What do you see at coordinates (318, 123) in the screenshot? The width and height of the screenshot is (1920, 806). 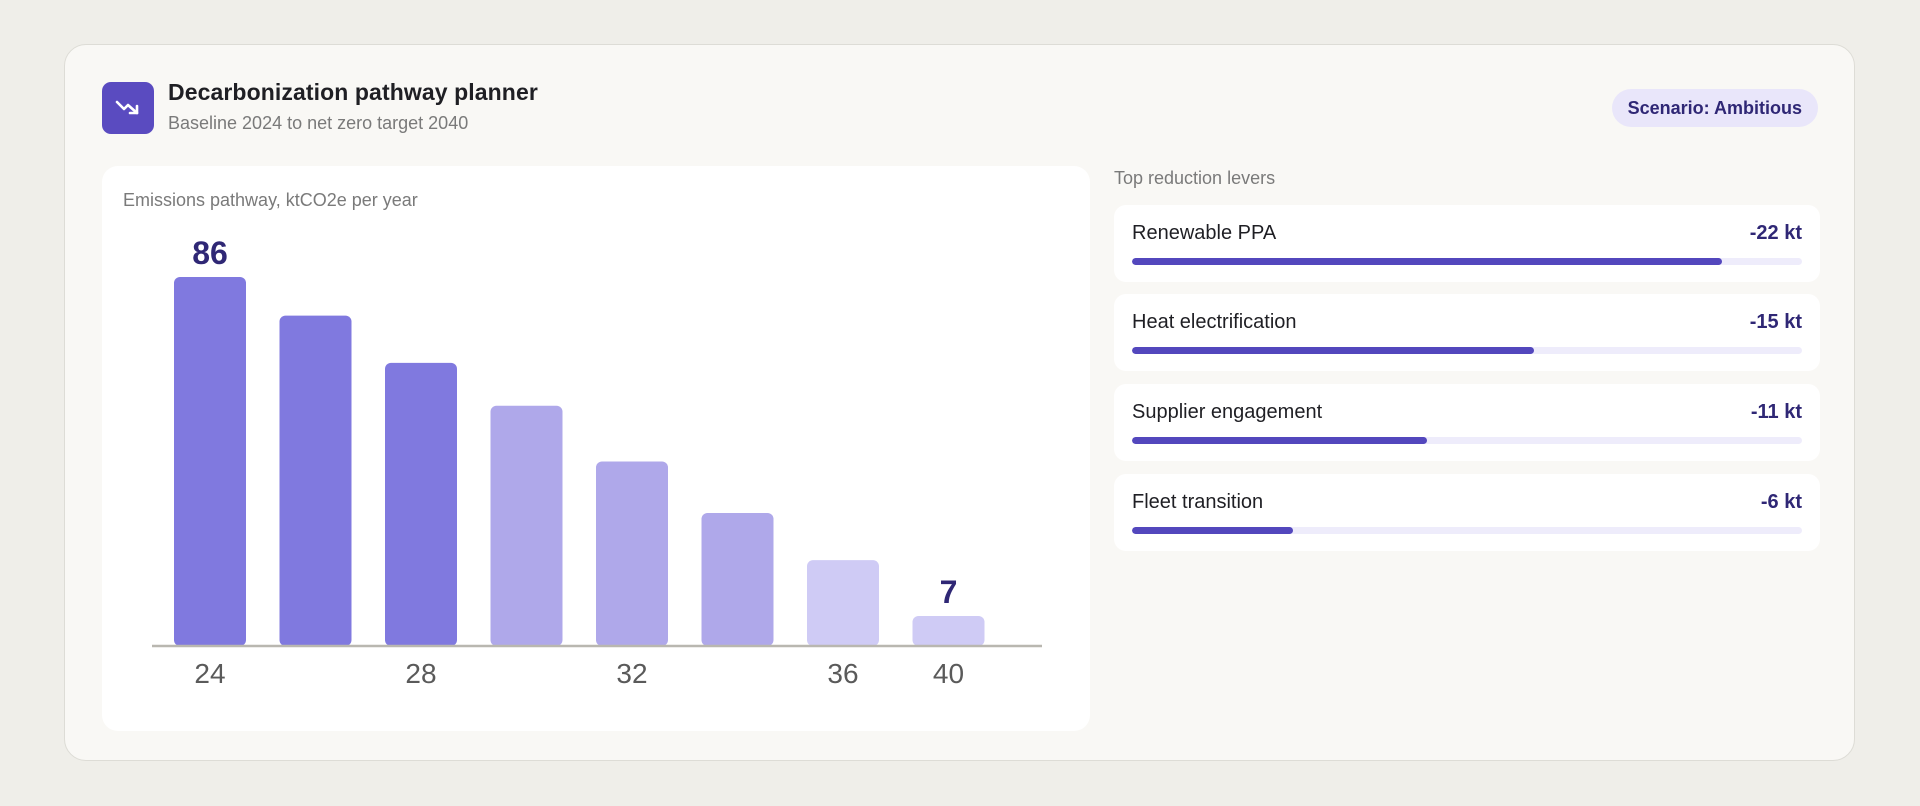 I see `page-subtitle: Baseline 2024 to net zero target 2040` at bounding box center [318, 123].